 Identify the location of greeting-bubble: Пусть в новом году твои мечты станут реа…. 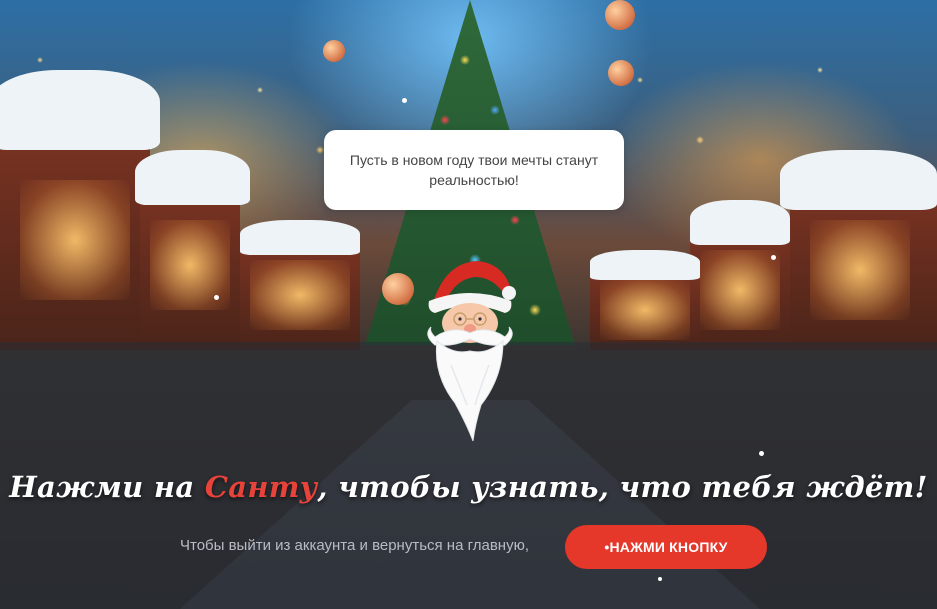
(474, 170).